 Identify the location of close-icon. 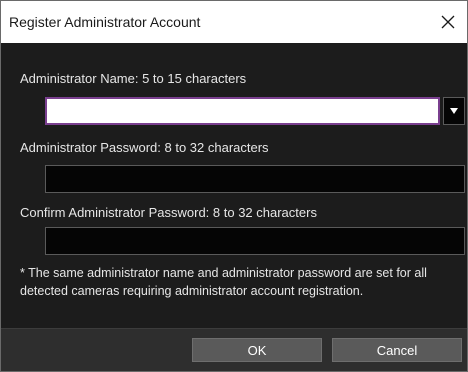
(448, 22).